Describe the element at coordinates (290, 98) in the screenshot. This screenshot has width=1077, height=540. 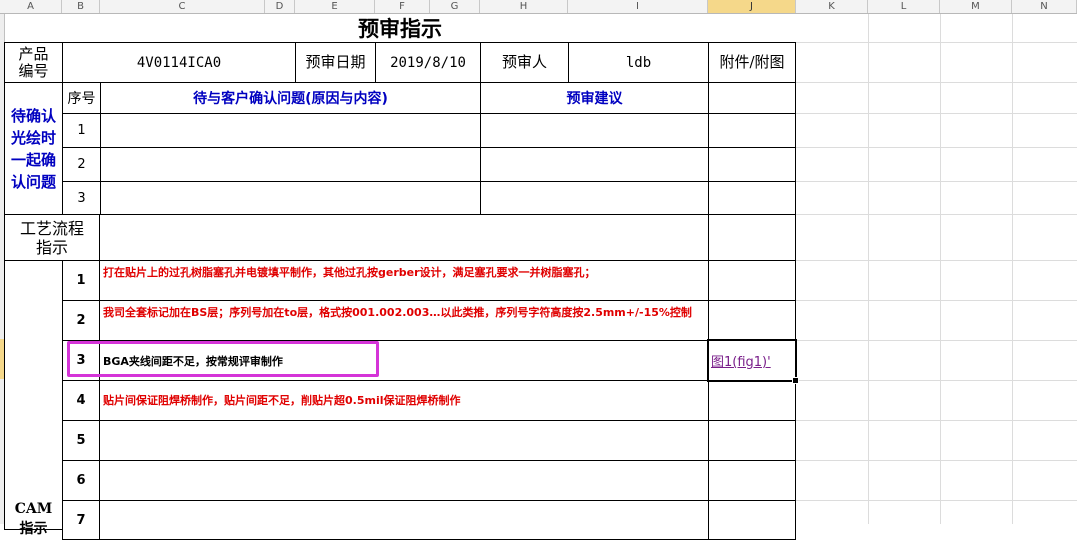
I see `customer-issue-header: 待与客户确认问题(原因与内容)` at that location.